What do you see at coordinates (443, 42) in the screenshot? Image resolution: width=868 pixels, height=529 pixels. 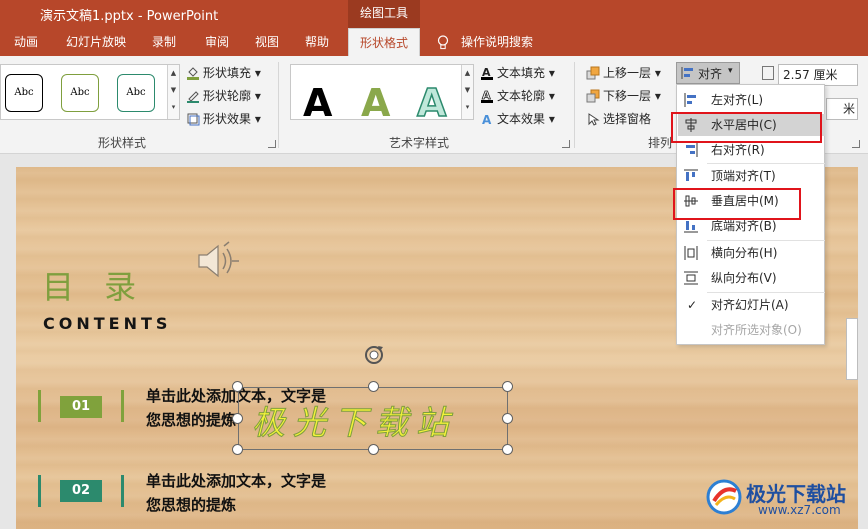 I see `lightbulb-icon` at bounding box center [443, 42].